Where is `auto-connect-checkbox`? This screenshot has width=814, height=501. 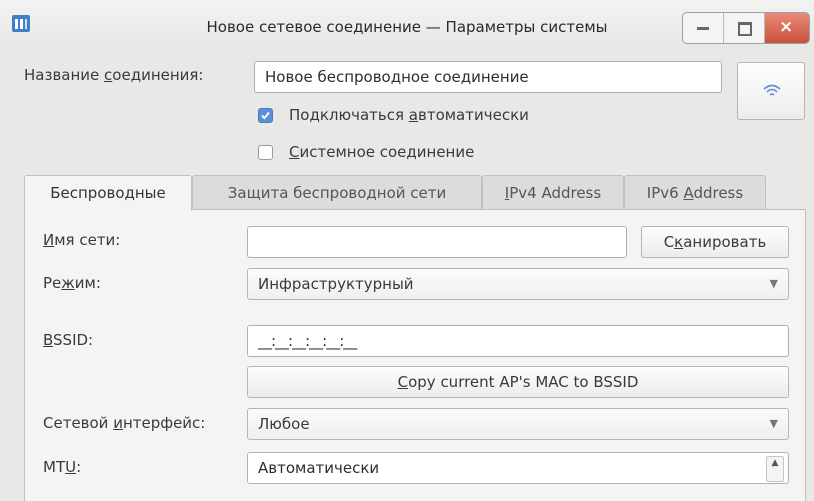 auto-connect-checkbox is located at coordinates (265, 115).